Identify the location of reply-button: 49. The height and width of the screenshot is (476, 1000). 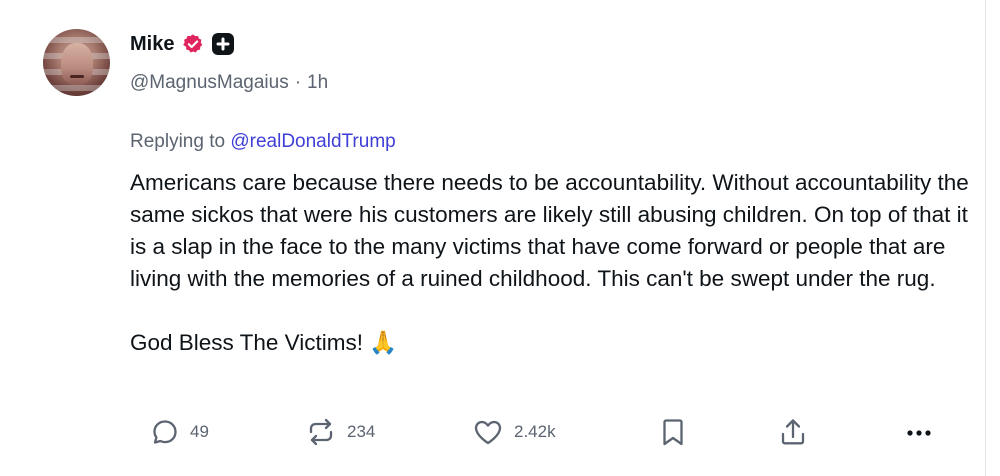
(179, 432).